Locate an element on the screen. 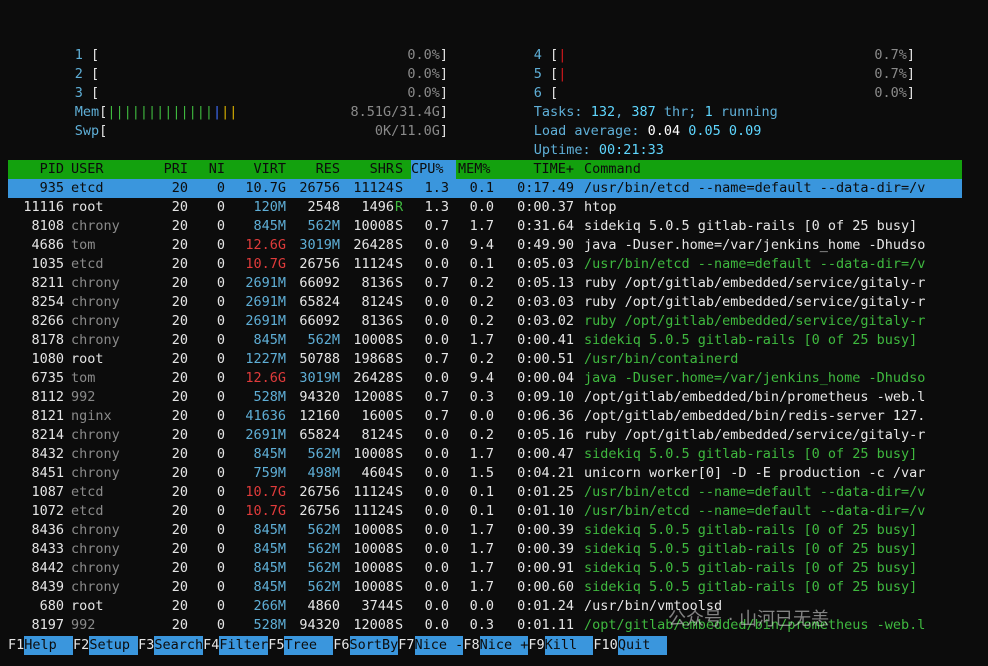  uptime-value: 00:21:33 is located at coordinates (631, 150).